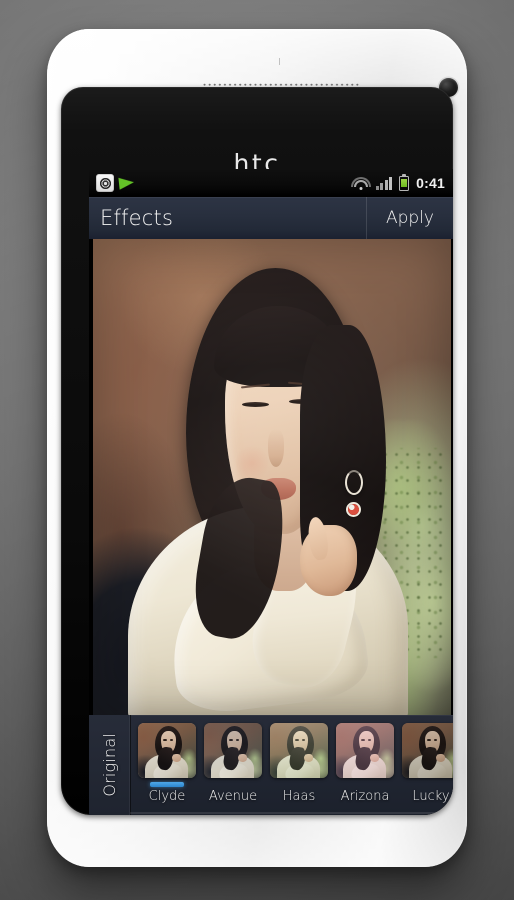 The width and height of the screenshot is (514, 900). Describe the element at coordinates (233, 796) in the screenshot. I see `effect-thumbnail-label: Avenue` at that location.